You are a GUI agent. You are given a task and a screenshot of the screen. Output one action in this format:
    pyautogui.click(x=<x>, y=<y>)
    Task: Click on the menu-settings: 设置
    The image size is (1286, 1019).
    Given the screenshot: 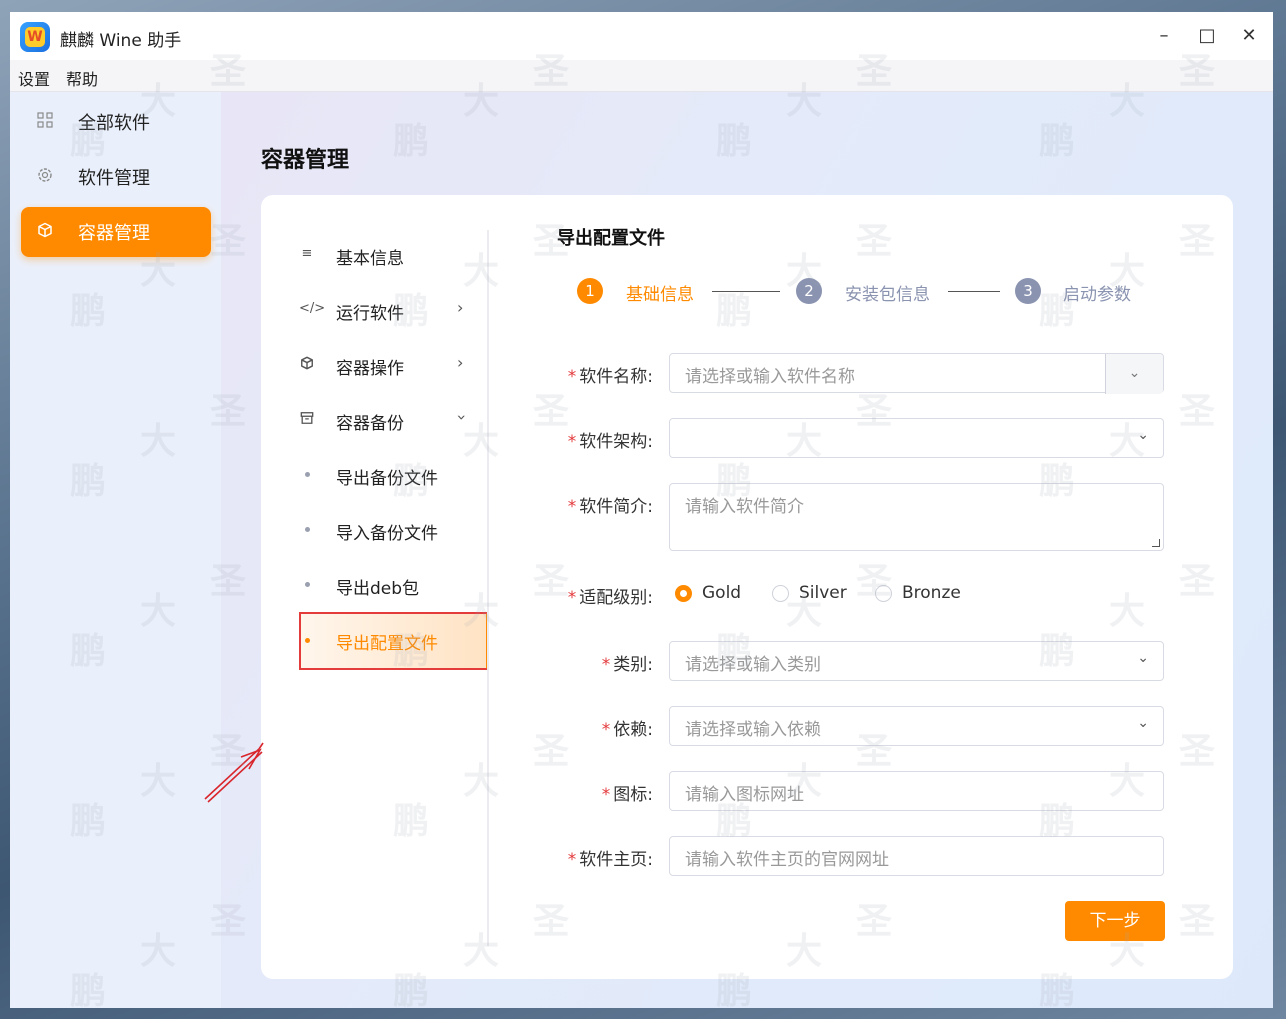 What is the action you would take?
    pyautogui.click(x=34, y=78)
    